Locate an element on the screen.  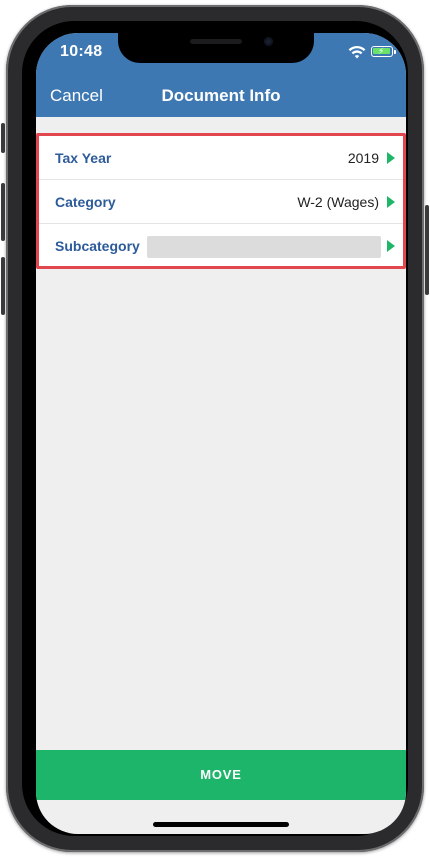
move-button: MOVE is located at coordinates (221, 775).